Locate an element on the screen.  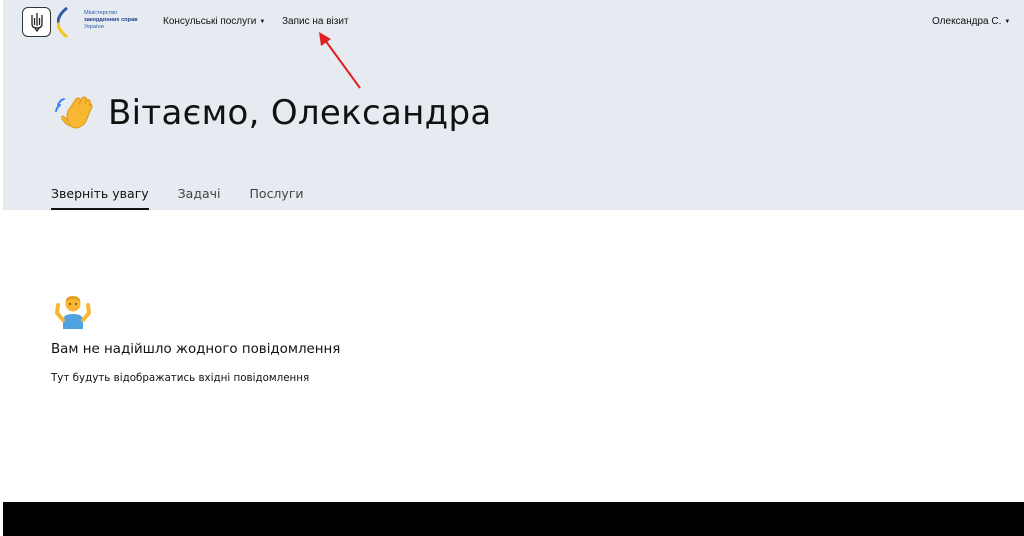
waving-hand-icon is located at coordinates (74, 112).